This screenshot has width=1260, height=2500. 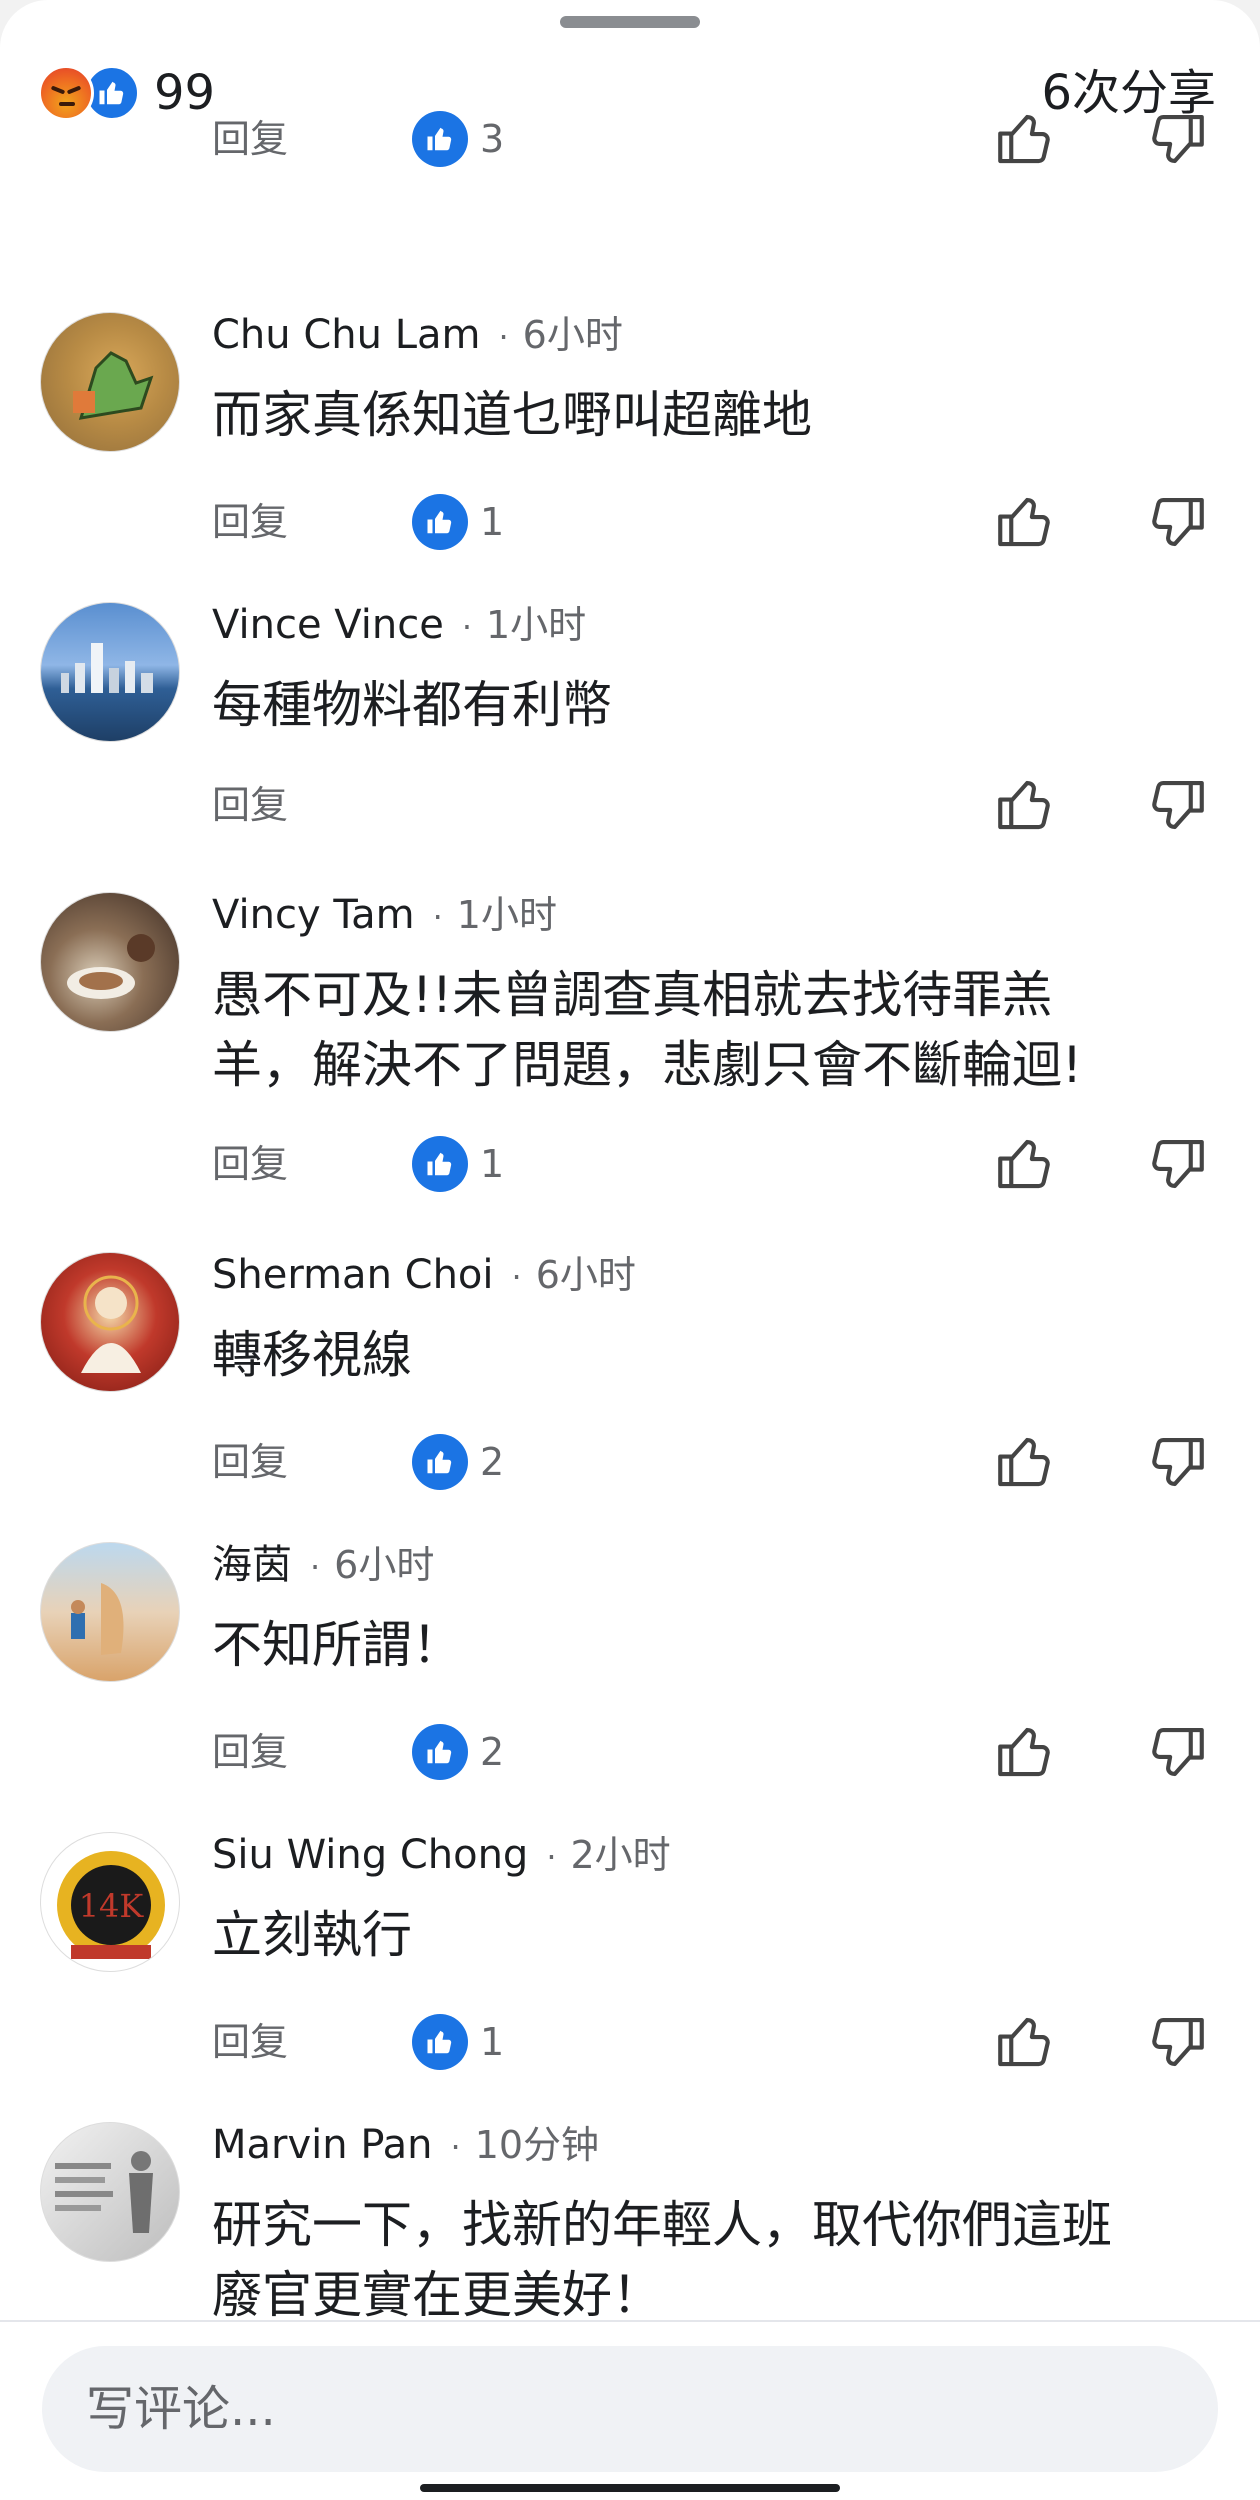 What do you see at coordinates (630, 22) in the screenshot?
I see `sheet-drag-handle` at bounding box center [630, 22].